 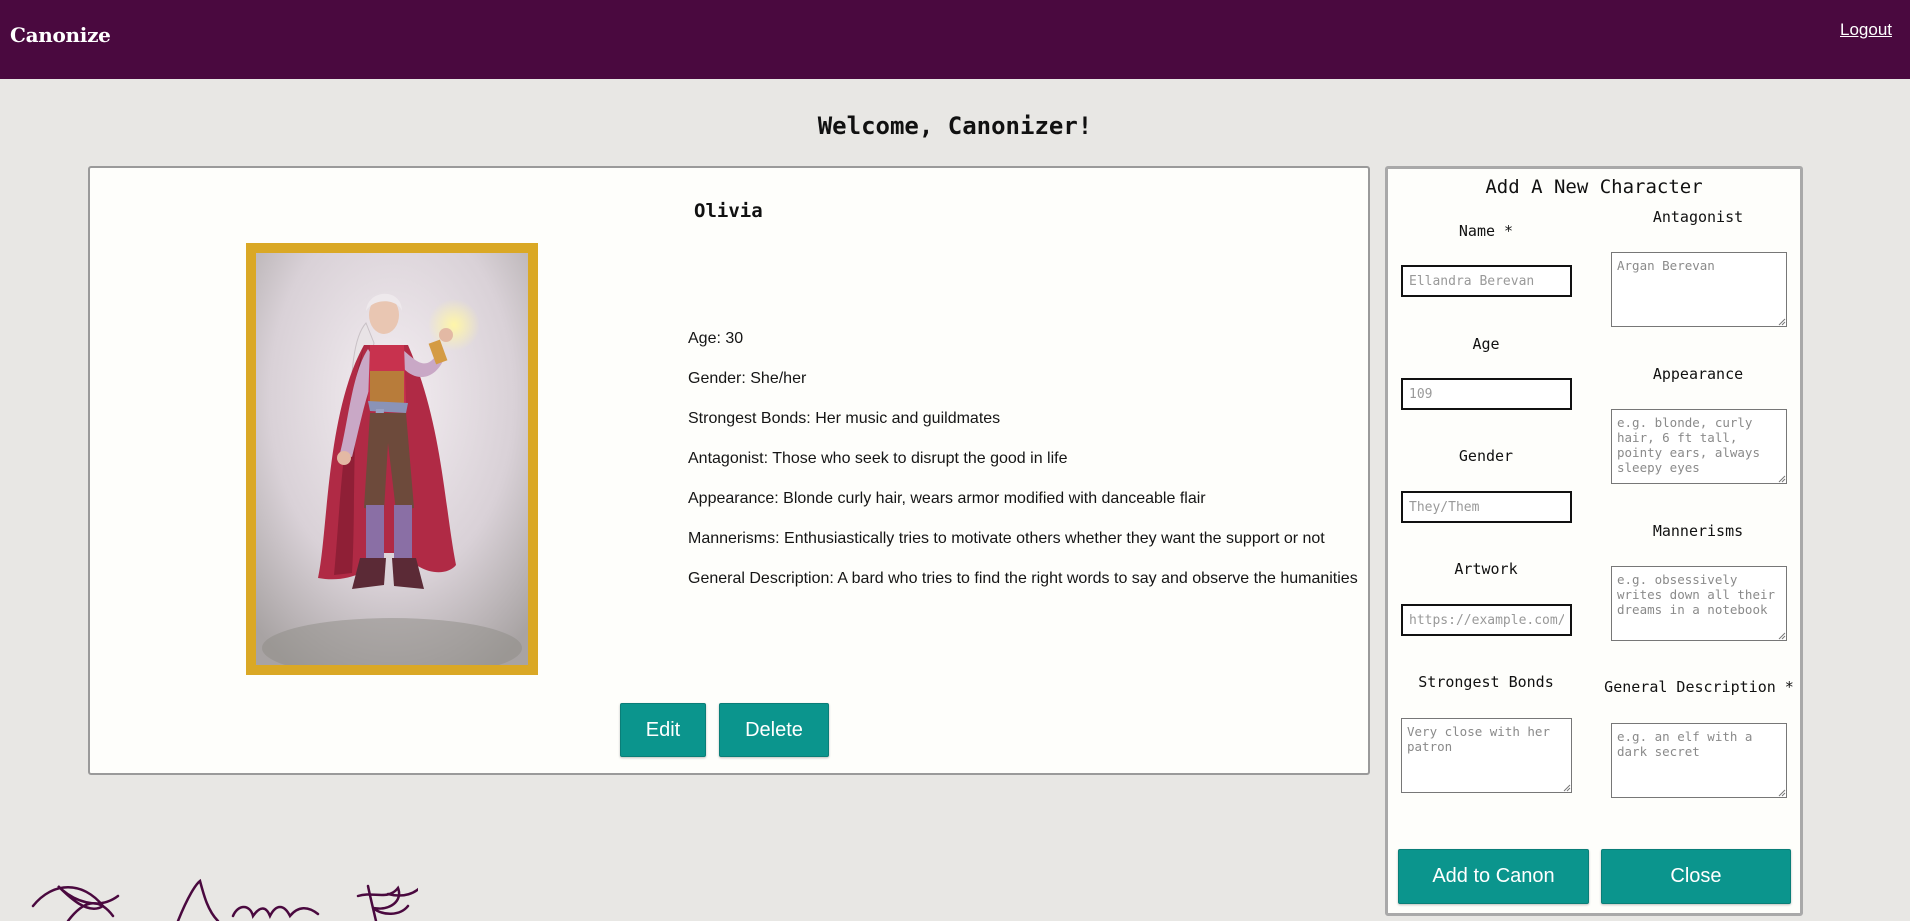 I want to click on artwork-input, so click(x=1486, y=620).